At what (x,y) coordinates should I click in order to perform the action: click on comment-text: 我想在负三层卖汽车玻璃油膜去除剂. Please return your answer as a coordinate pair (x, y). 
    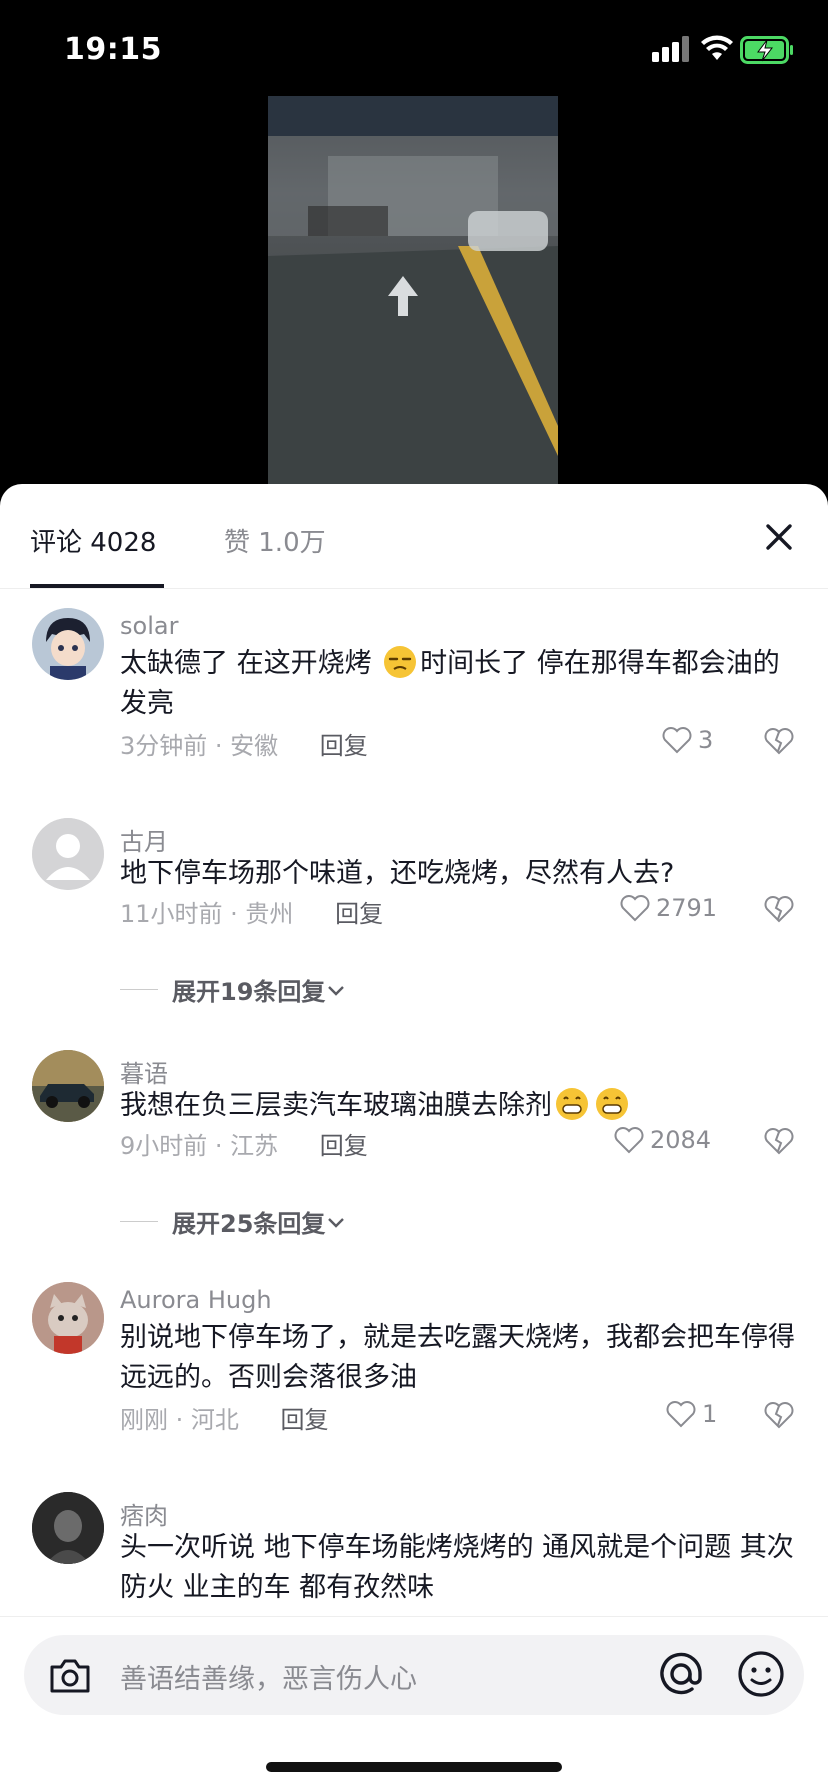
    Looking at the image, I should click on (460, 1106).